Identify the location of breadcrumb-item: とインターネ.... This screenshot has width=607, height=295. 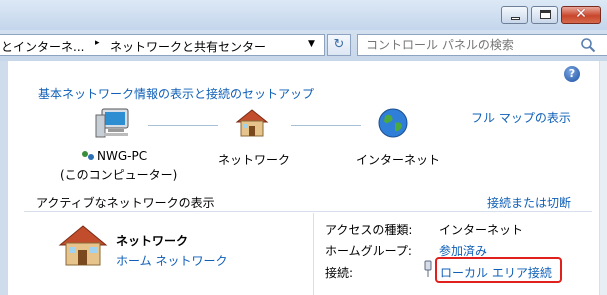
(42, 46).